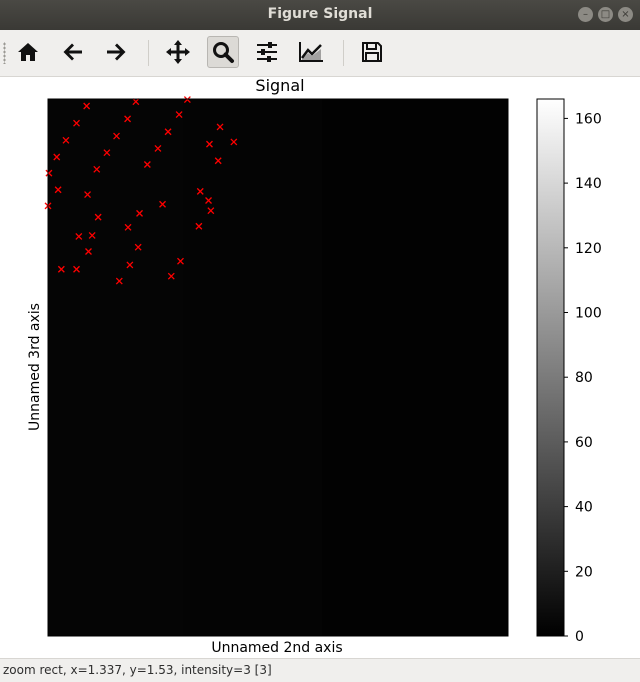 Image resolution: width=640 pixels, height=682 pixels. Describe the element at coordinates (550, 367) in the screenshot. I see `colorbar-gradient` at that location.